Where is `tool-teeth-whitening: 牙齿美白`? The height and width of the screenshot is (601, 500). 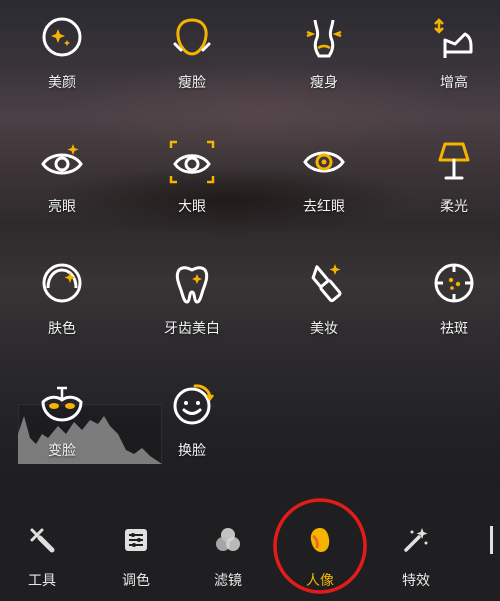 tool-teeth-whitening: 牙齿美白 is located at coordinates (192, 301).